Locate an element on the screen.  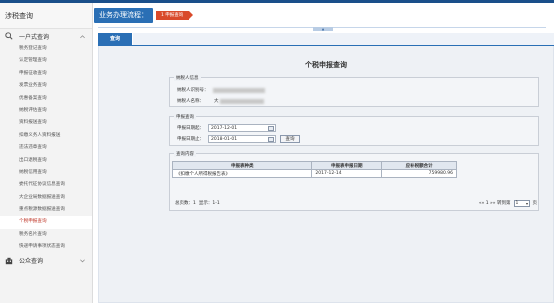
page-nav: «« 1 »» 转到第 is located at coordinates (495, 203).